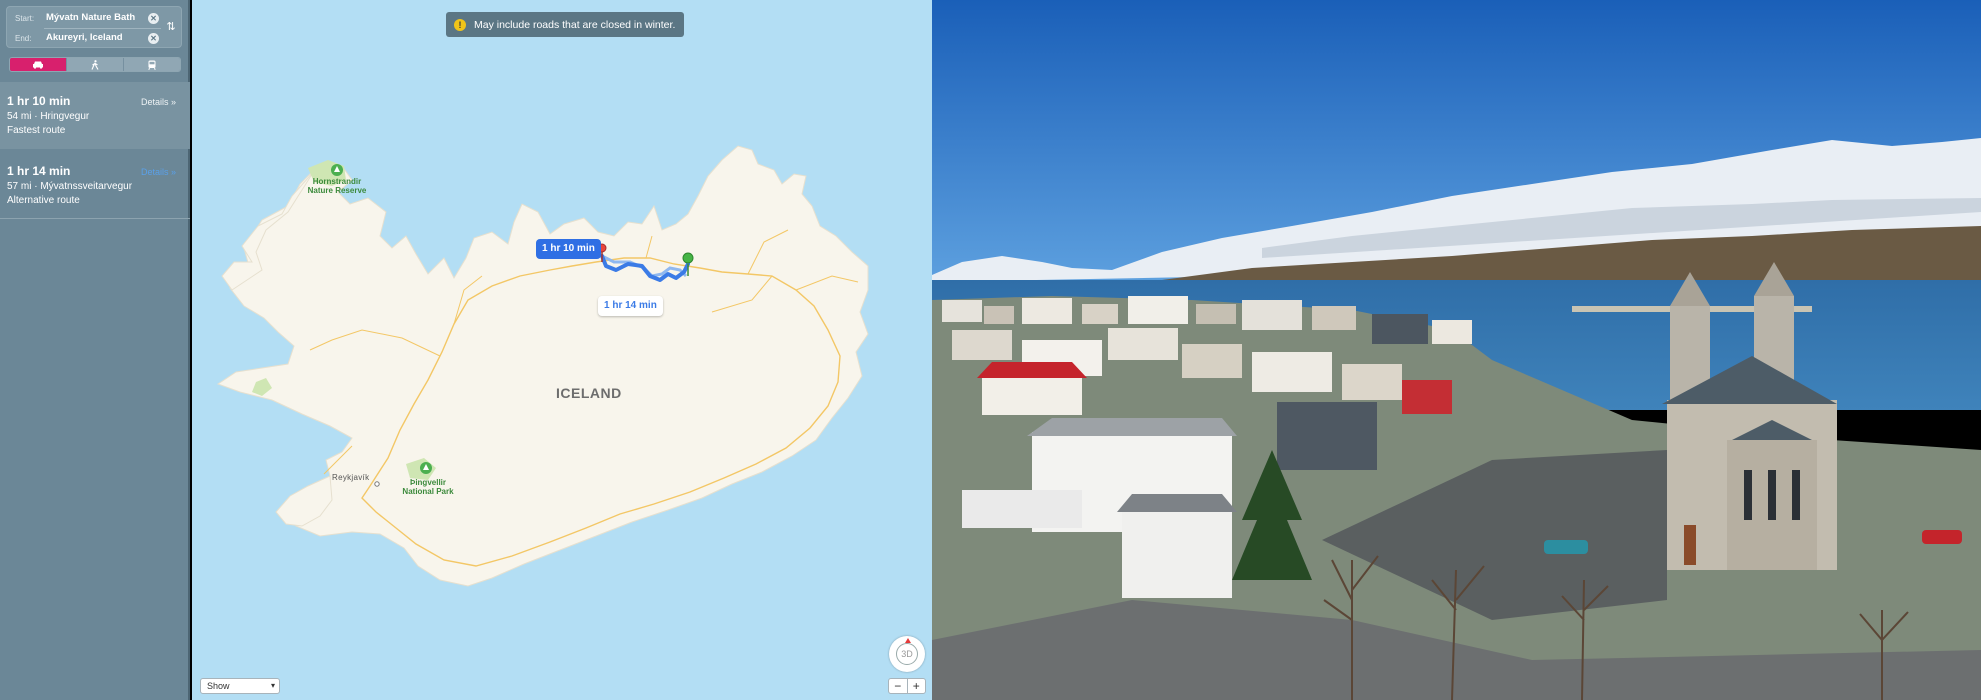  Describe the element at coordinates (1177, 546) in the screenshot. I see `white-lower-building` at that location.